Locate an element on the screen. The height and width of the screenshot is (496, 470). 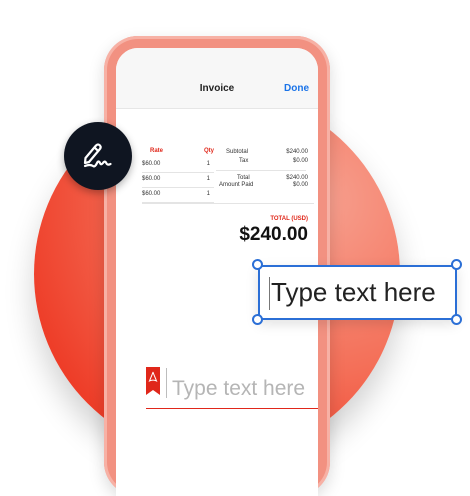
signature-badge is located at coordinates (98, 156).